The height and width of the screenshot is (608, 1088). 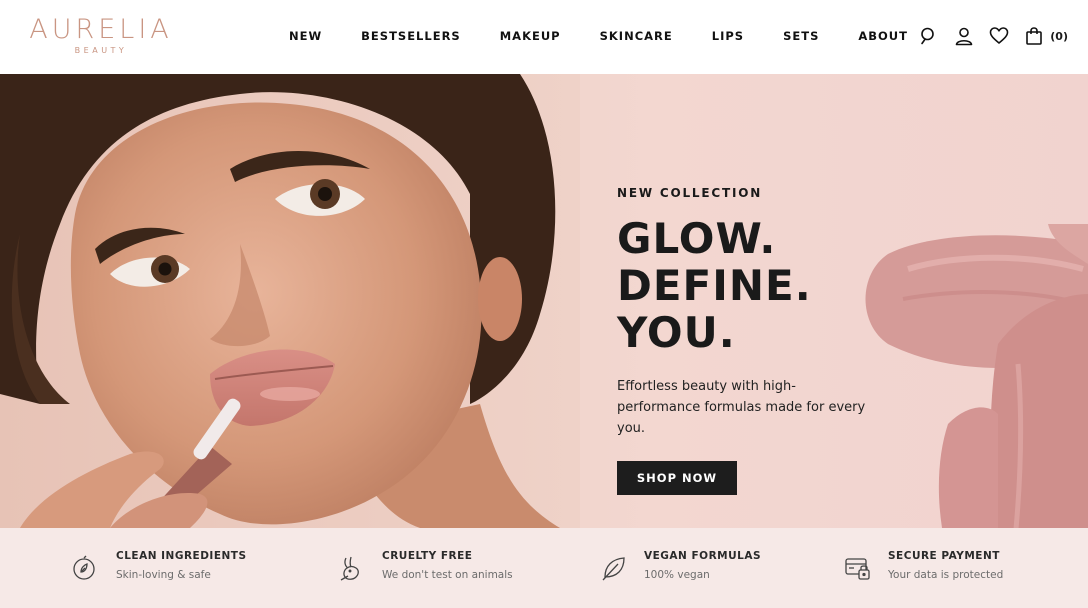 I want to click on feature-title: SECURE PAYMENT, so click(x=944, y=556).